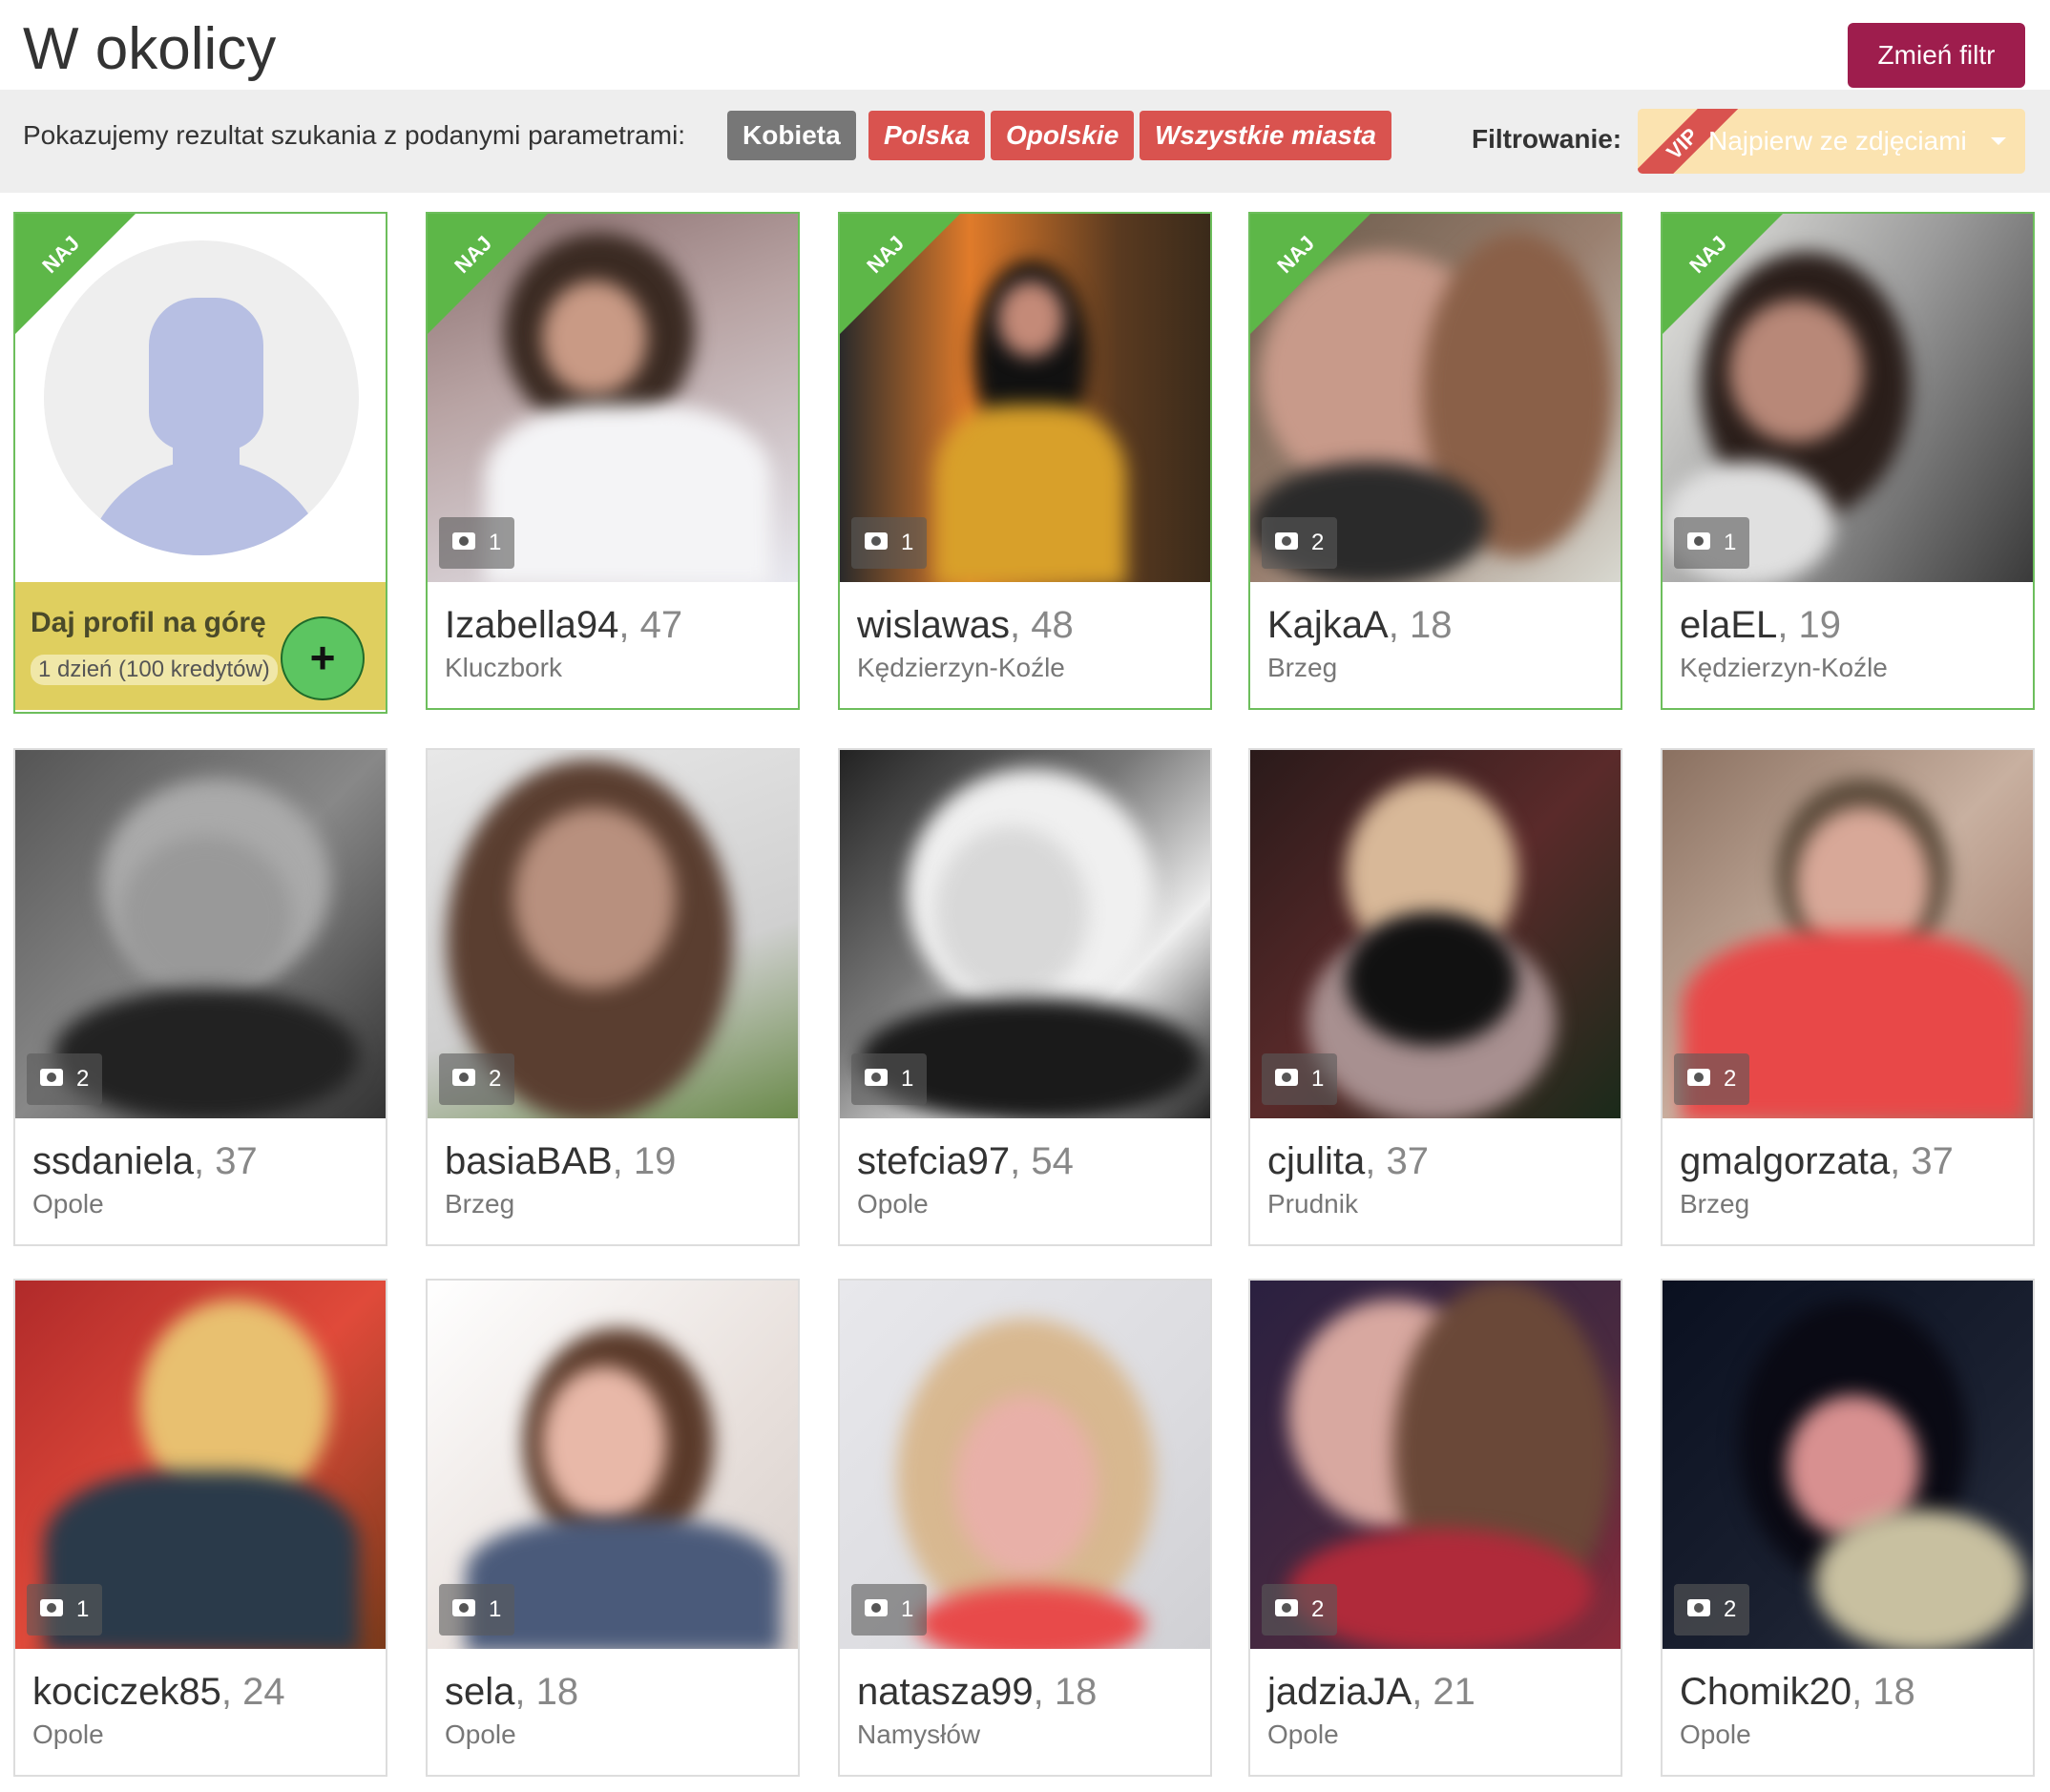 This screenshot has height=1792, width=2050. What do you see at coordinates (1312, 1204) in the screenshot?
I see `profile-city: Prudnik` at bounding box center [1312, 1204].